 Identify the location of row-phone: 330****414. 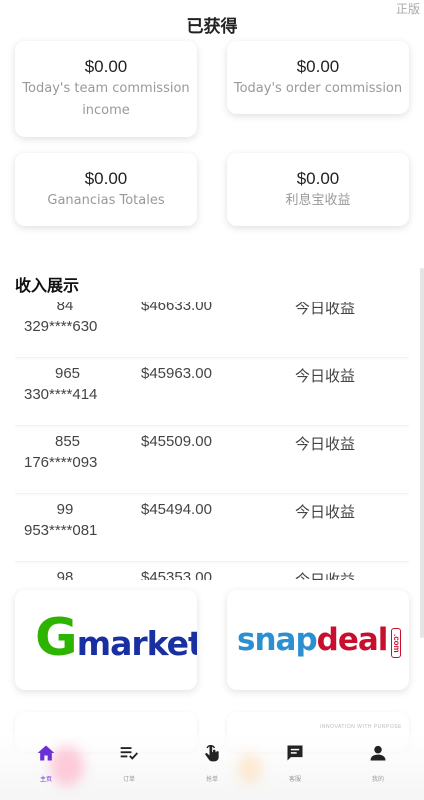
(61, 394).